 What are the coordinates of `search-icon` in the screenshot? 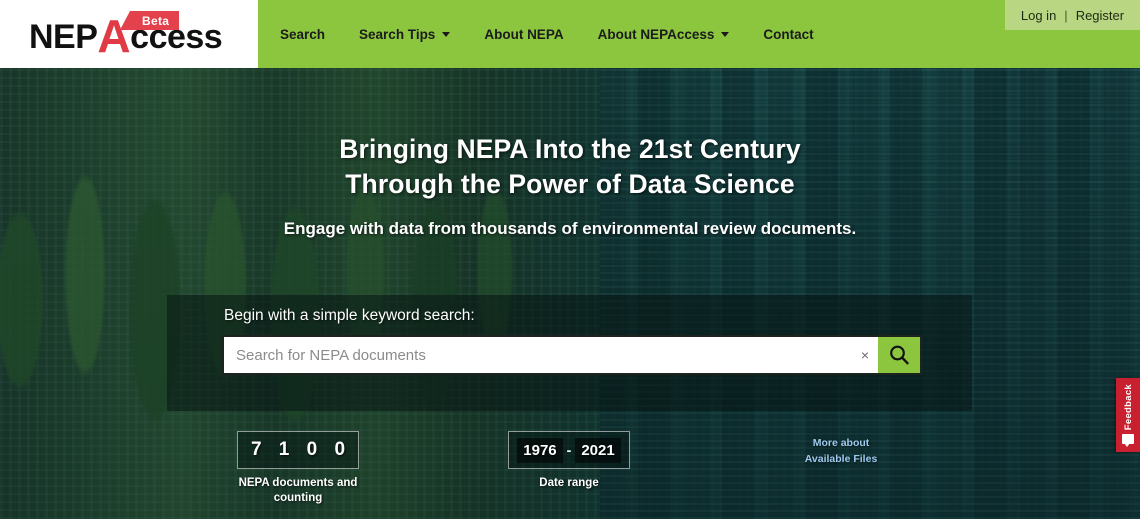 It's located at (899, 355).